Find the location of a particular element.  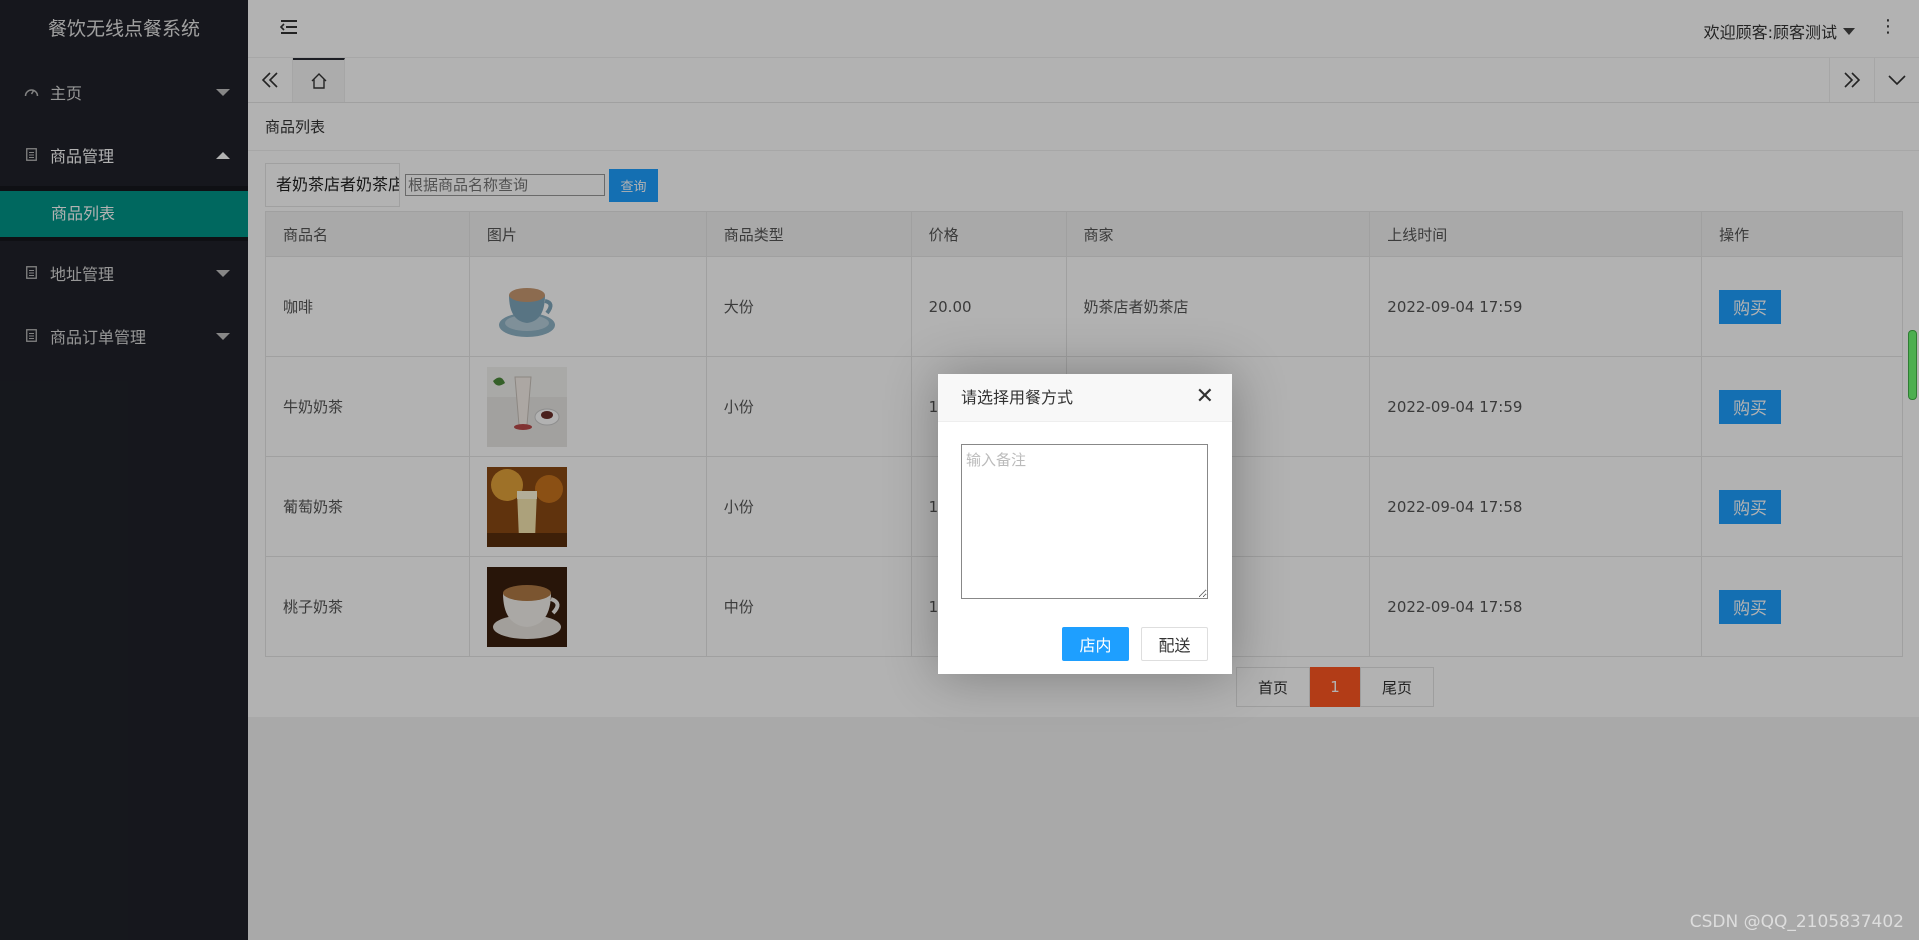

note-textarea is located at coordinates (1084, 521).